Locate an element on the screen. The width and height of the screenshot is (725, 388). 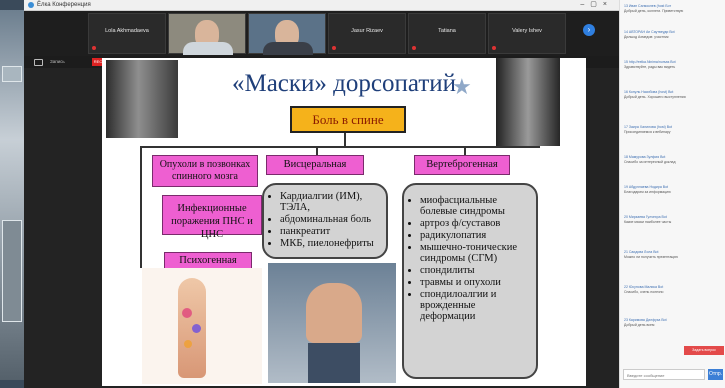
desktop-background-strip is located at coordinates (12, 194).